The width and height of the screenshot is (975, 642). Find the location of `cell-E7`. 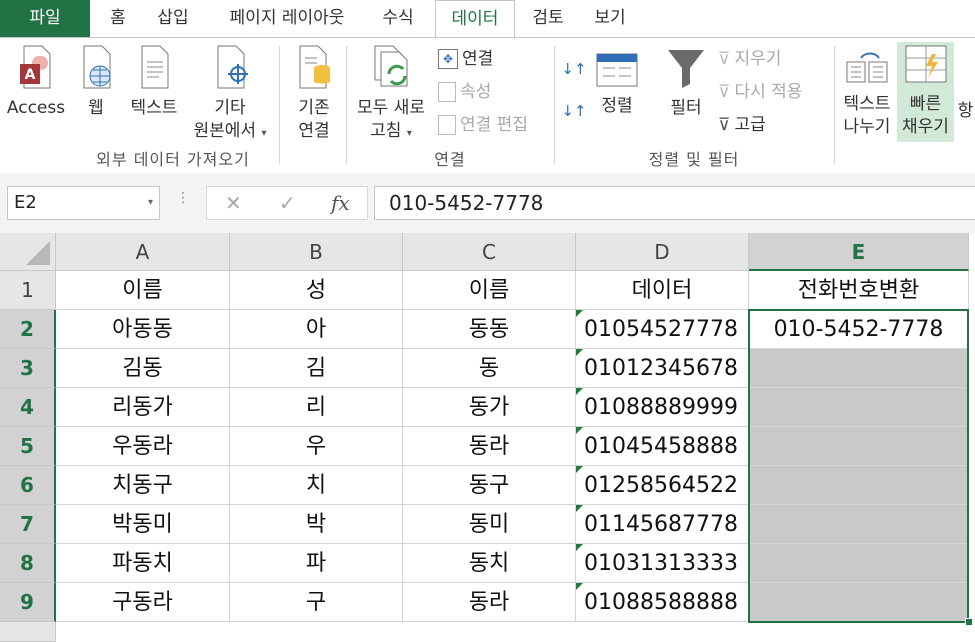

cell-E7 is located at coordinates (859, 524).